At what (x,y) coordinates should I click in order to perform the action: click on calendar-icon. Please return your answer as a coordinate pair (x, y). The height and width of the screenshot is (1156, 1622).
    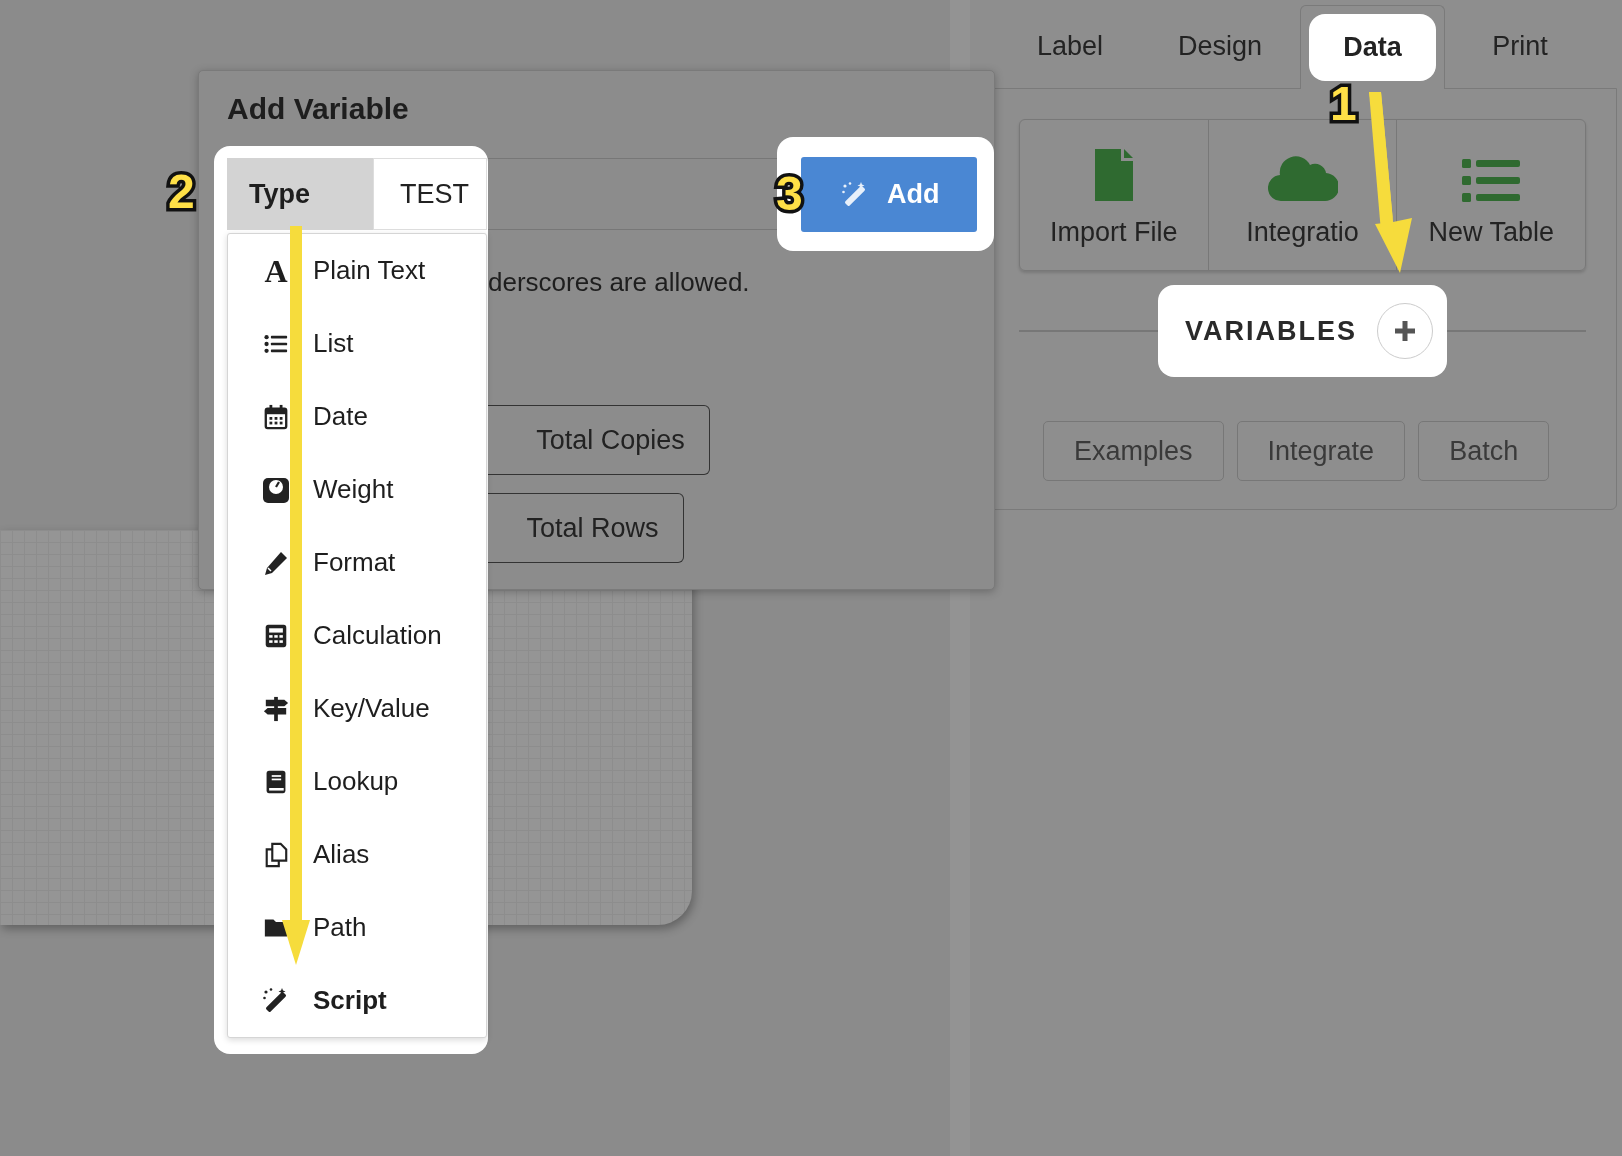
    Looking at the image, I should click on (276, 416).